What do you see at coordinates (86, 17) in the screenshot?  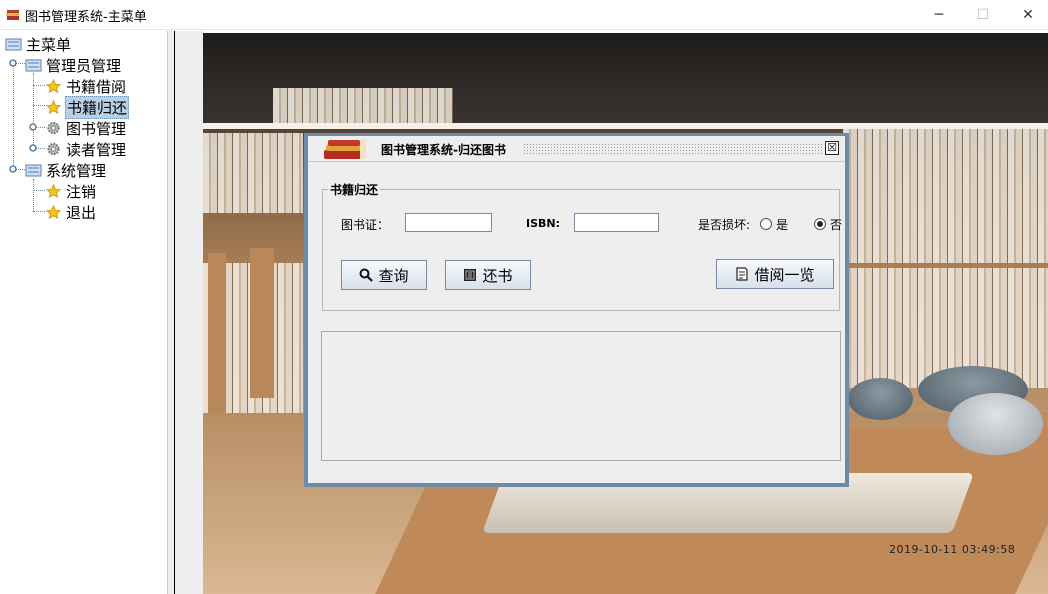 I see `window-title: 图书管理系统-主菜单` at bounding box center [86, 17].